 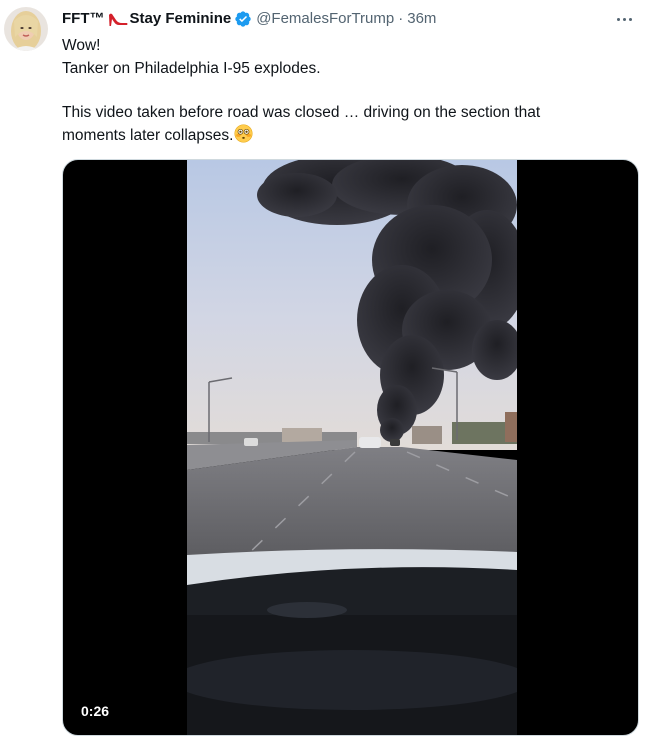 What do you see at coordinates (95, 711) in the screenshot?
I see `video-duration-badge: 0:26` at bounding box center [95, 711].